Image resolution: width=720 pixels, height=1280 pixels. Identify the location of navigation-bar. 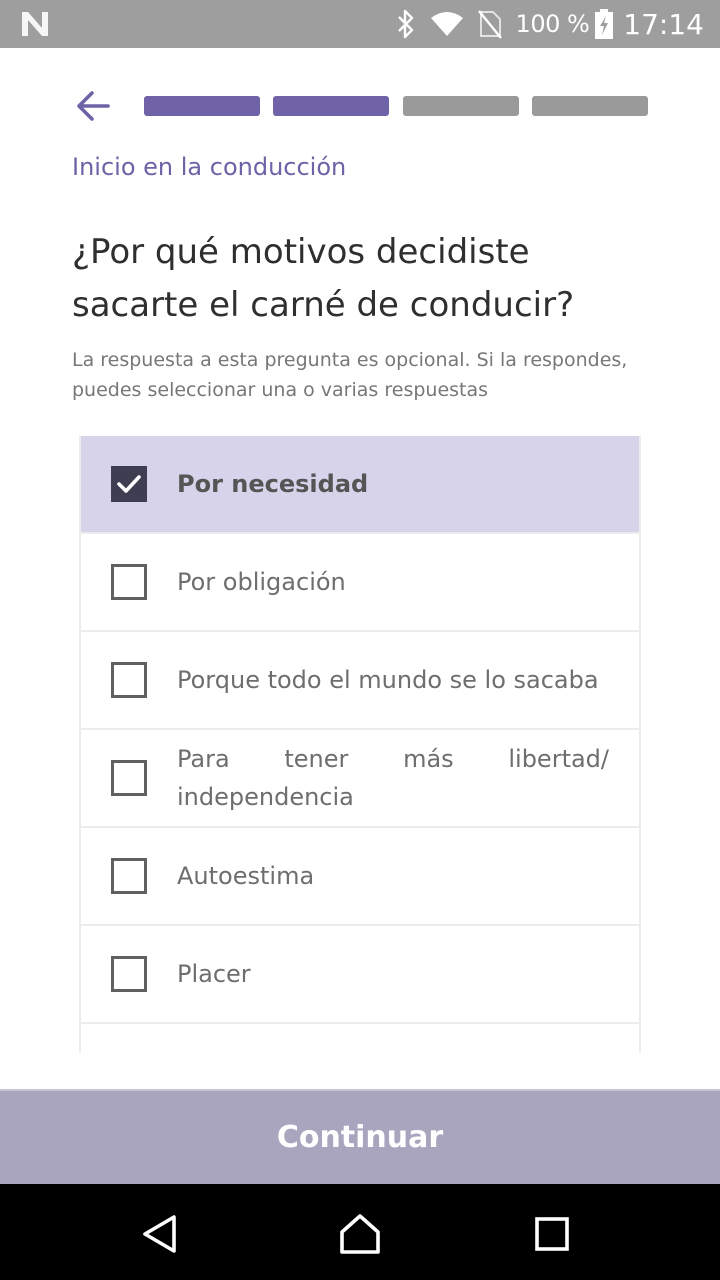
(360, 1232).